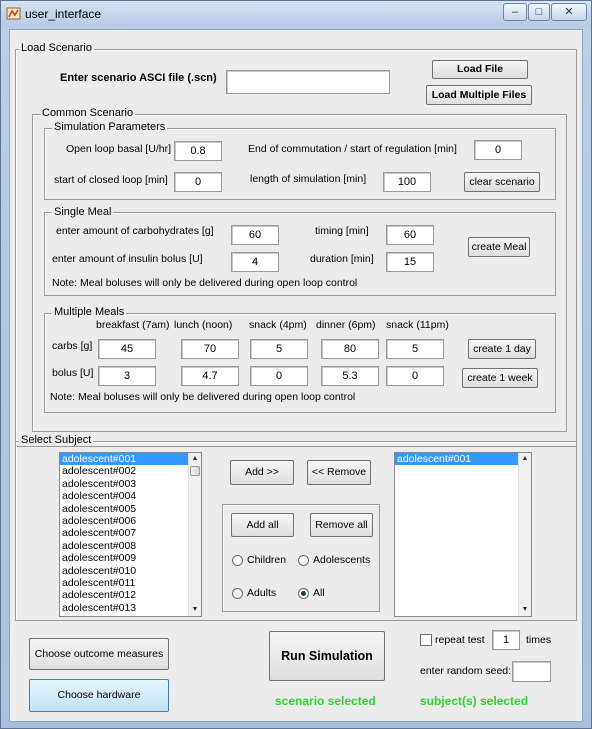 This screenshot has width=592, height=729. I want to click on end-commutation-input: 0, so click(498, 150).